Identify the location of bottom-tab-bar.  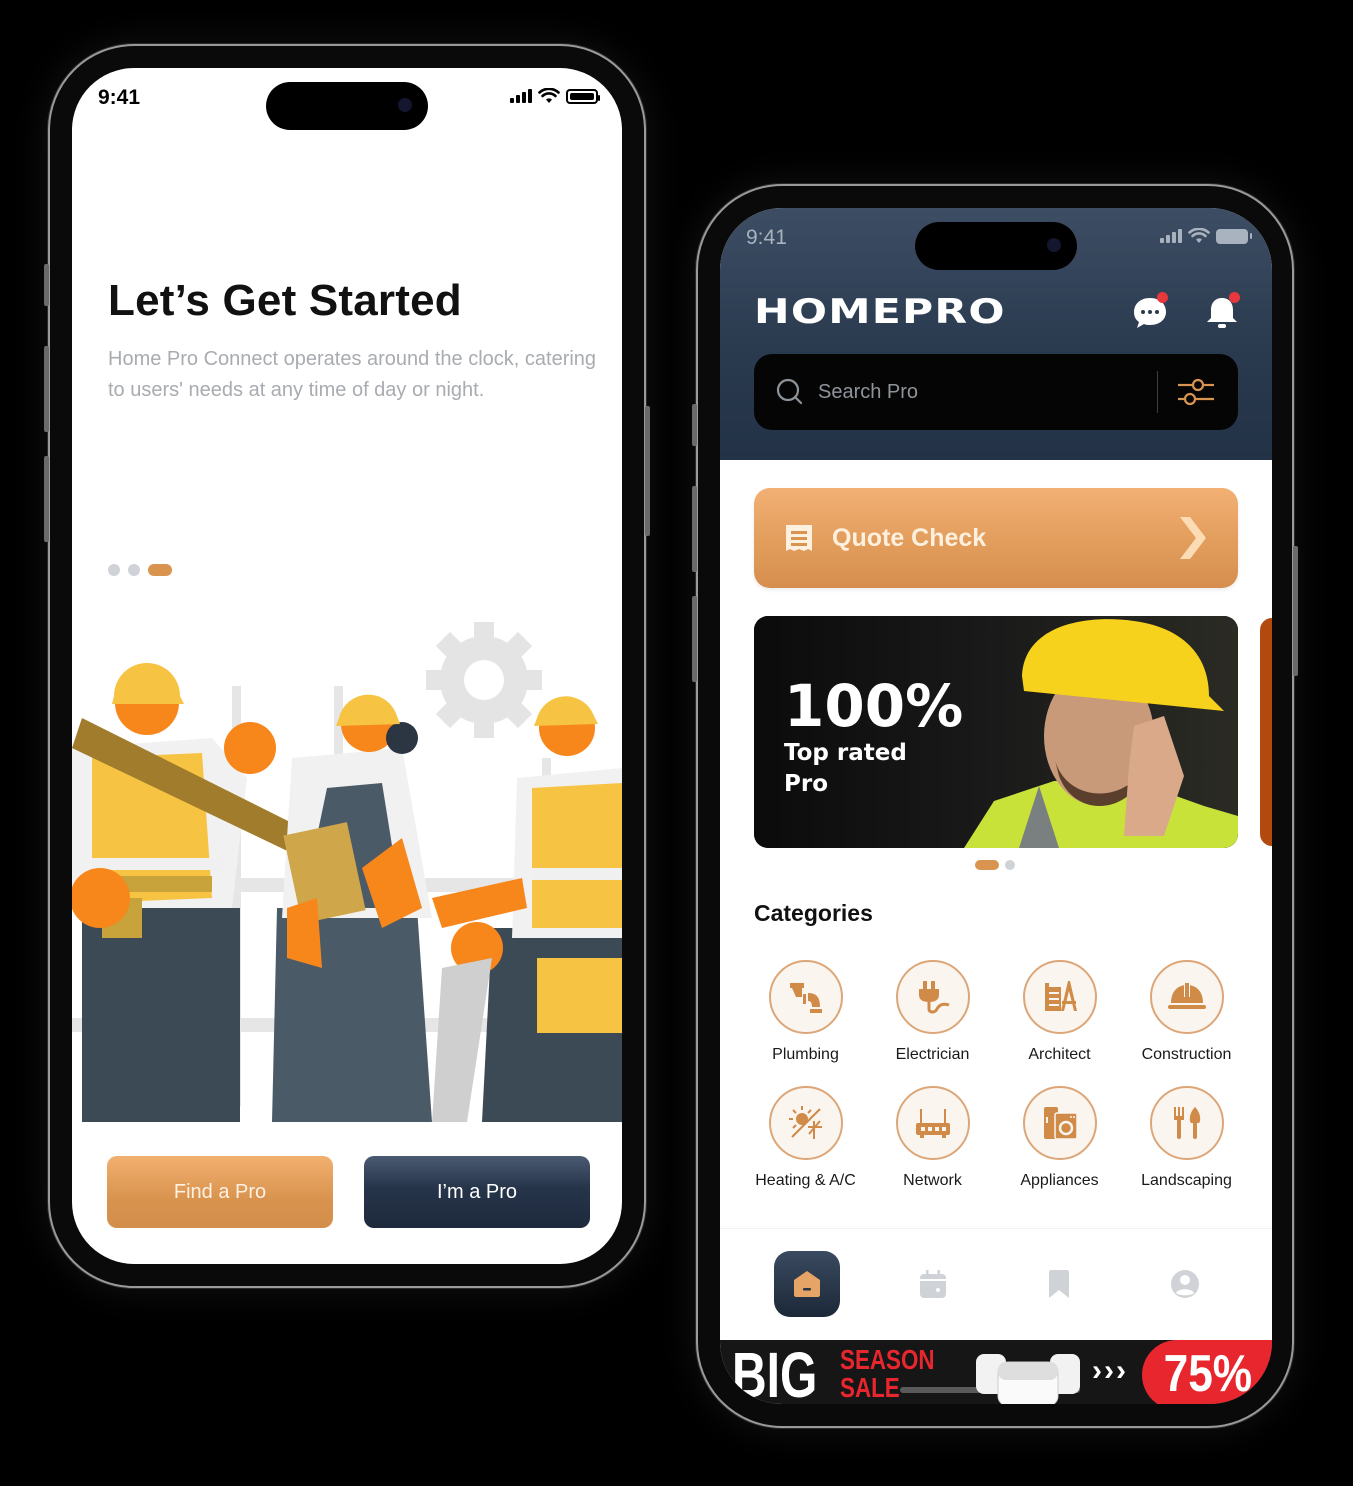
(996, 1283).